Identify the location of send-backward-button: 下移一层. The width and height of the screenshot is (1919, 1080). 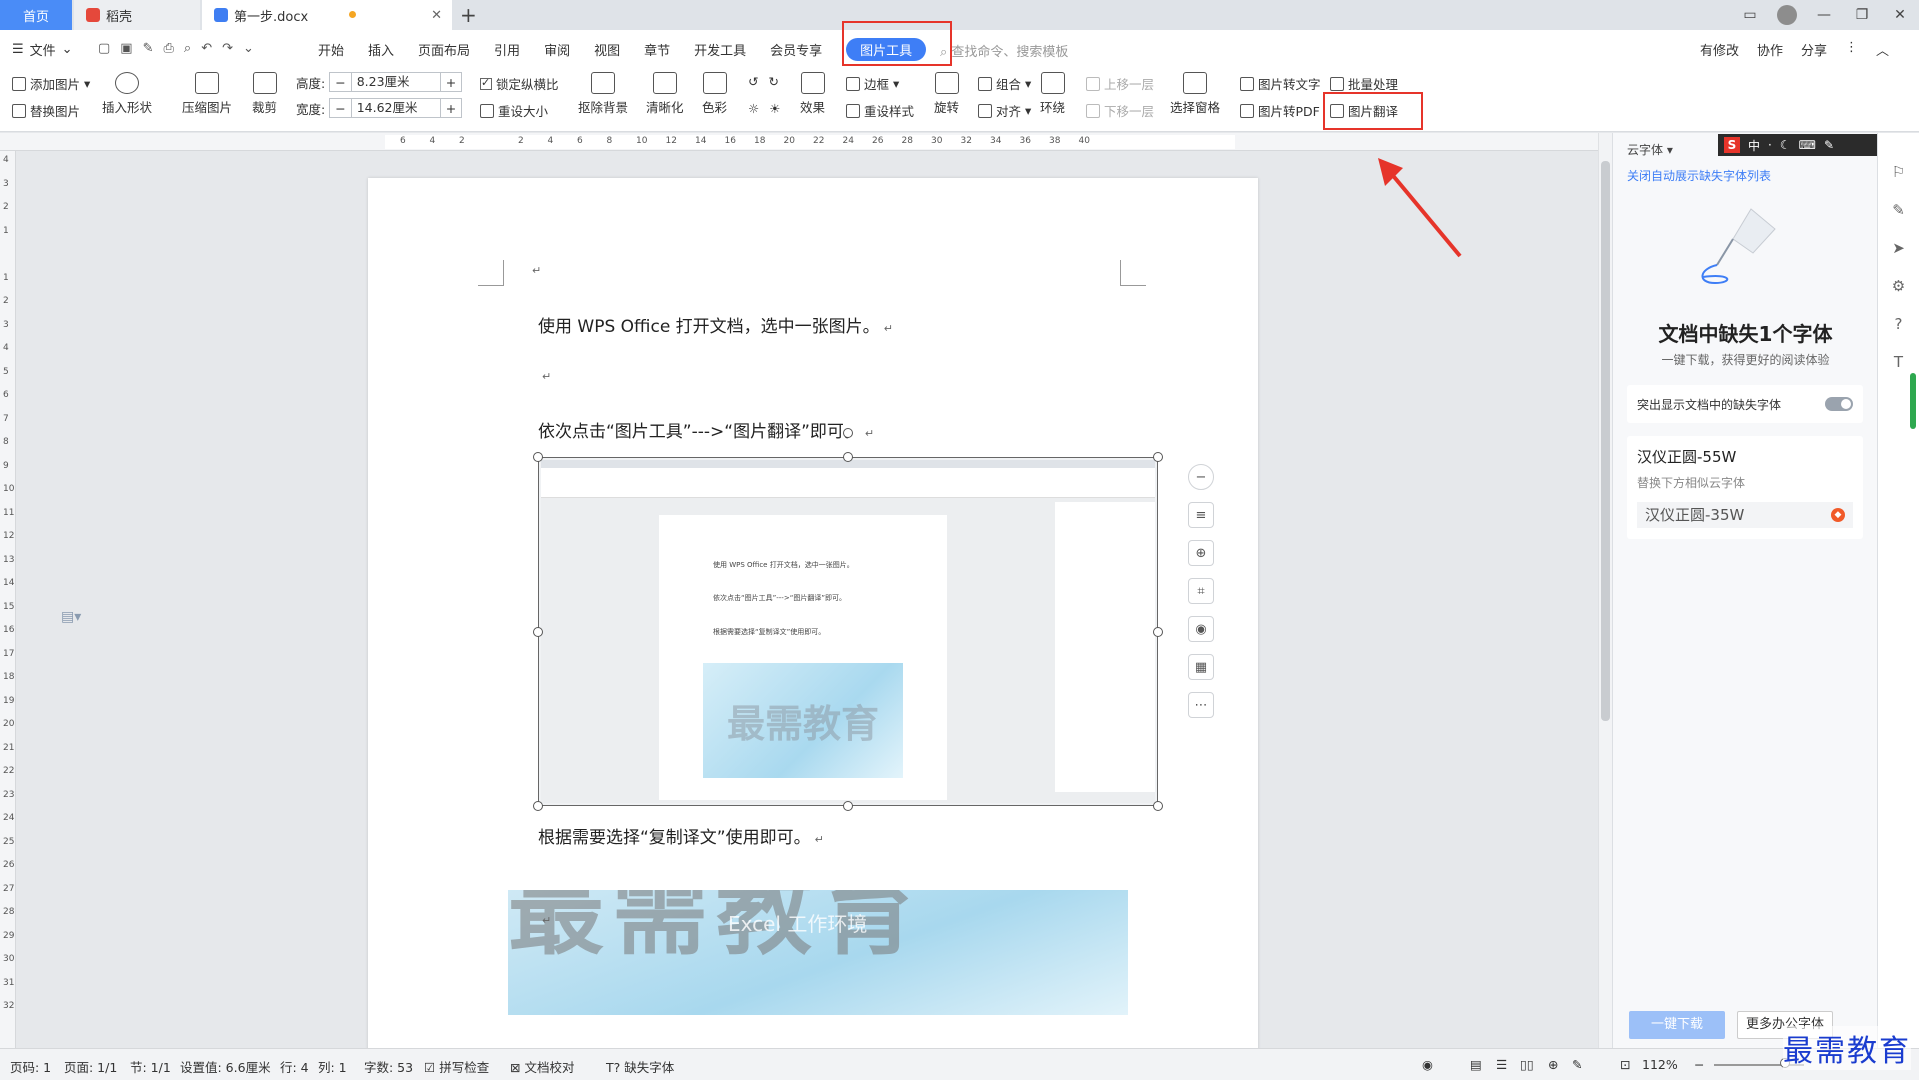
(1120, 110).